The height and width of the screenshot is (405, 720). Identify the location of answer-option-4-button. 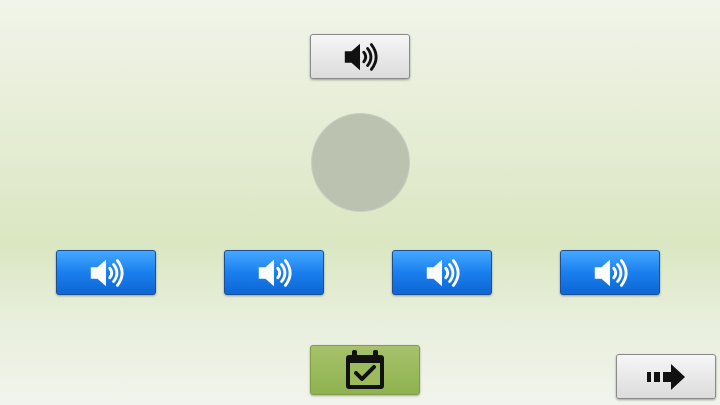
(610, 272).